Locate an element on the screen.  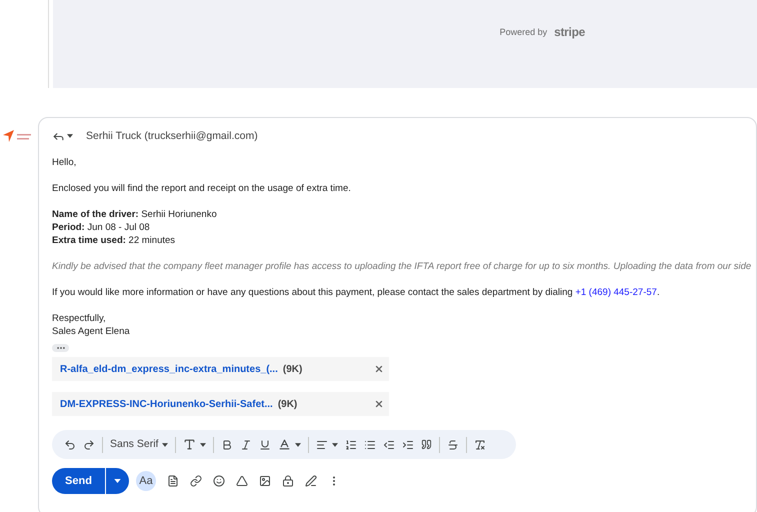
body-text: If you would like more information or have any questions about this payment, please contact the sales department by dialing +1 (469) 445-27-57. is located at coordinates (356, 292).